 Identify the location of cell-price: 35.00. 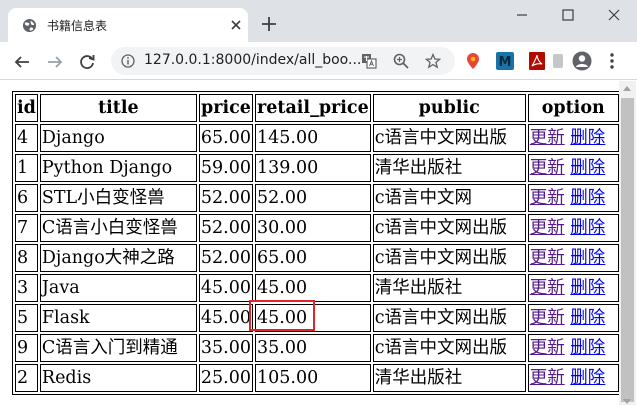
(225, 348).